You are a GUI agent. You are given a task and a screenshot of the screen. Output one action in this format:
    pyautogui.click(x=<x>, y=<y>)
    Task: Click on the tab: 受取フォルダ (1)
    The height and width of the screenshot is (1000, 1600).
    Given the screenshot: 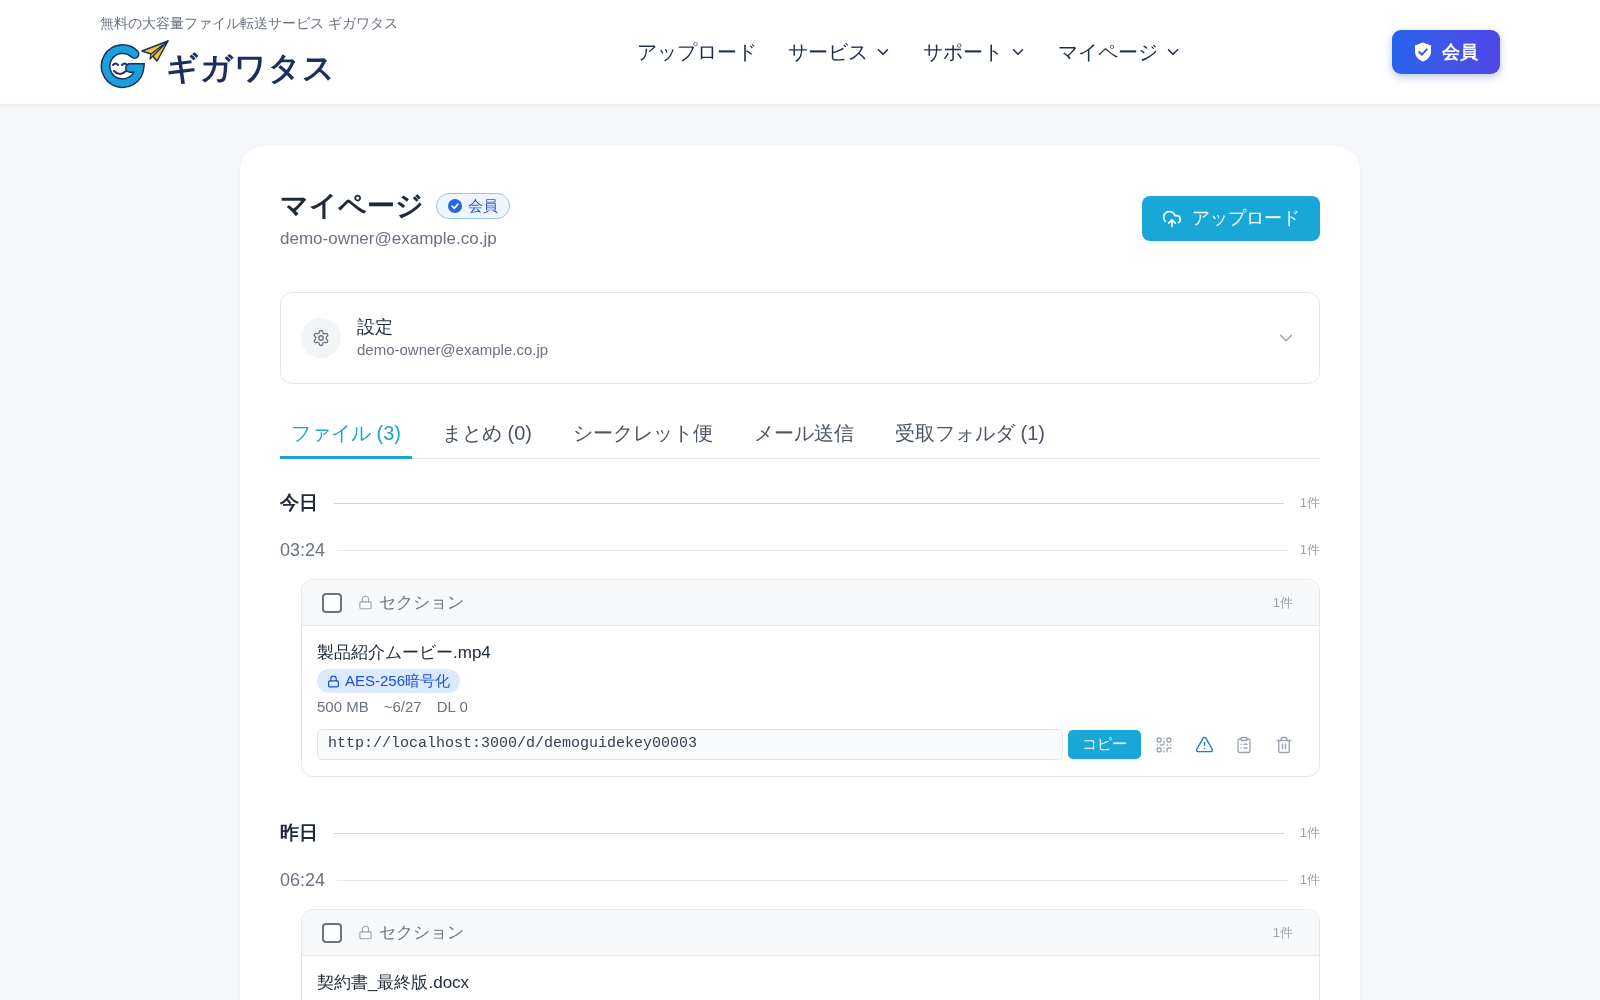 What is the action you would take?
    pyautogui.click(x=970, y=434)
    